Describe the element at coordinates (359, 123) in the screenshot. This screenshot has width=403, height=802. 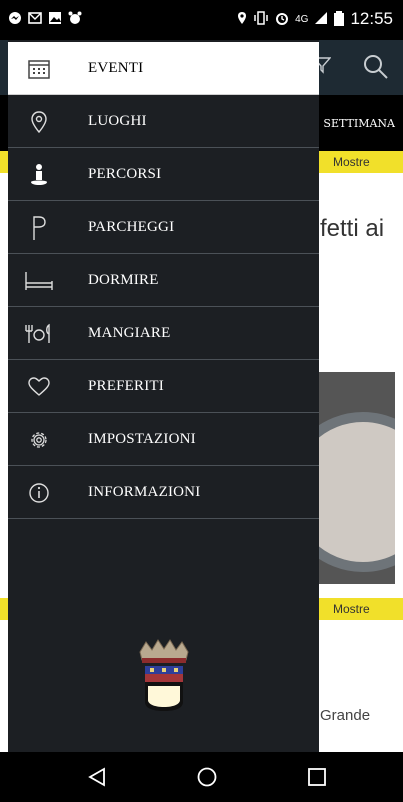
I see `tab-settimana: SETTIMANA` at that location.